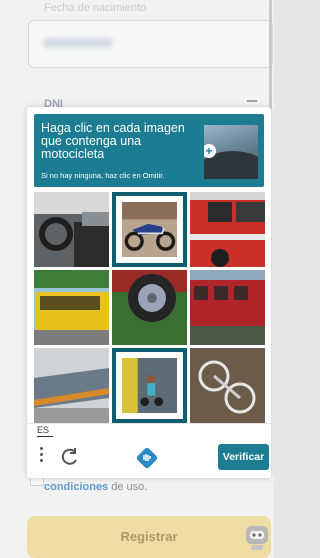 This screenshot has width=320, height=558. Describe the element at coordinates (227, 385) in the screenshot. I see `tile-bicycle-overhead` at that location.